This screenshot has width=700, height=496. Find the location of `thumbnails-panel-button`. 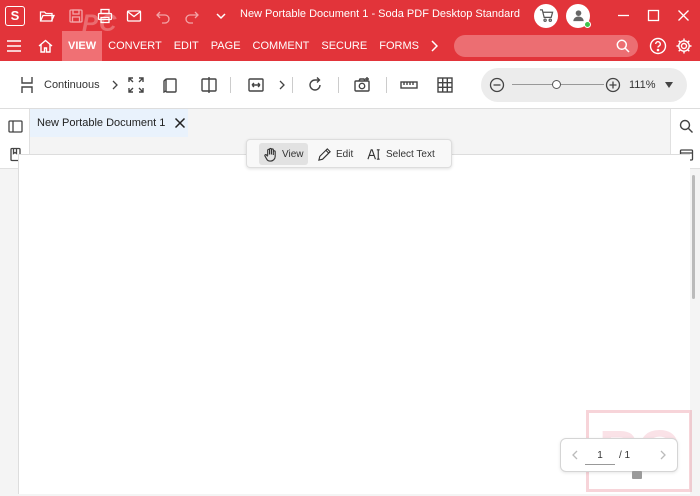

thumbnails-panel-button is located at coordinates (15, 126).